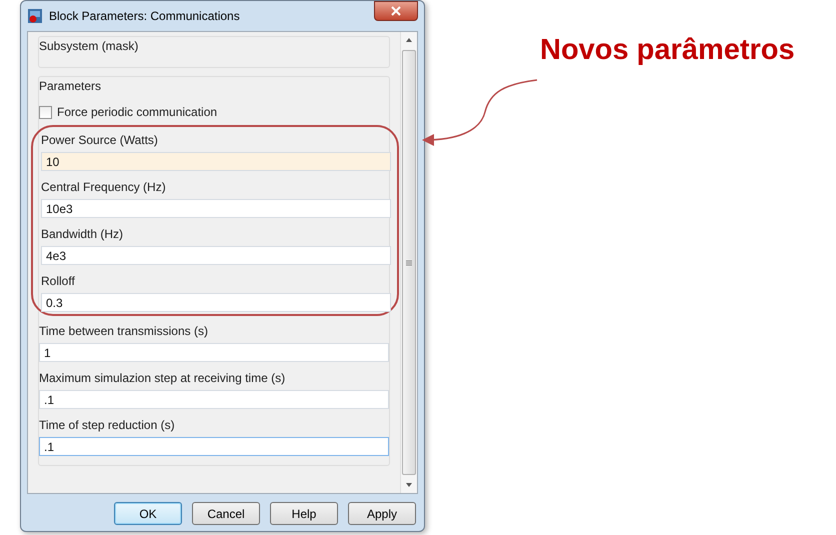 This screenshot has width=836, height=535. Describe the element at coordinates (82, 234) in the screenshot. I see `field-label: Bandwidth (Hz)` at that location.